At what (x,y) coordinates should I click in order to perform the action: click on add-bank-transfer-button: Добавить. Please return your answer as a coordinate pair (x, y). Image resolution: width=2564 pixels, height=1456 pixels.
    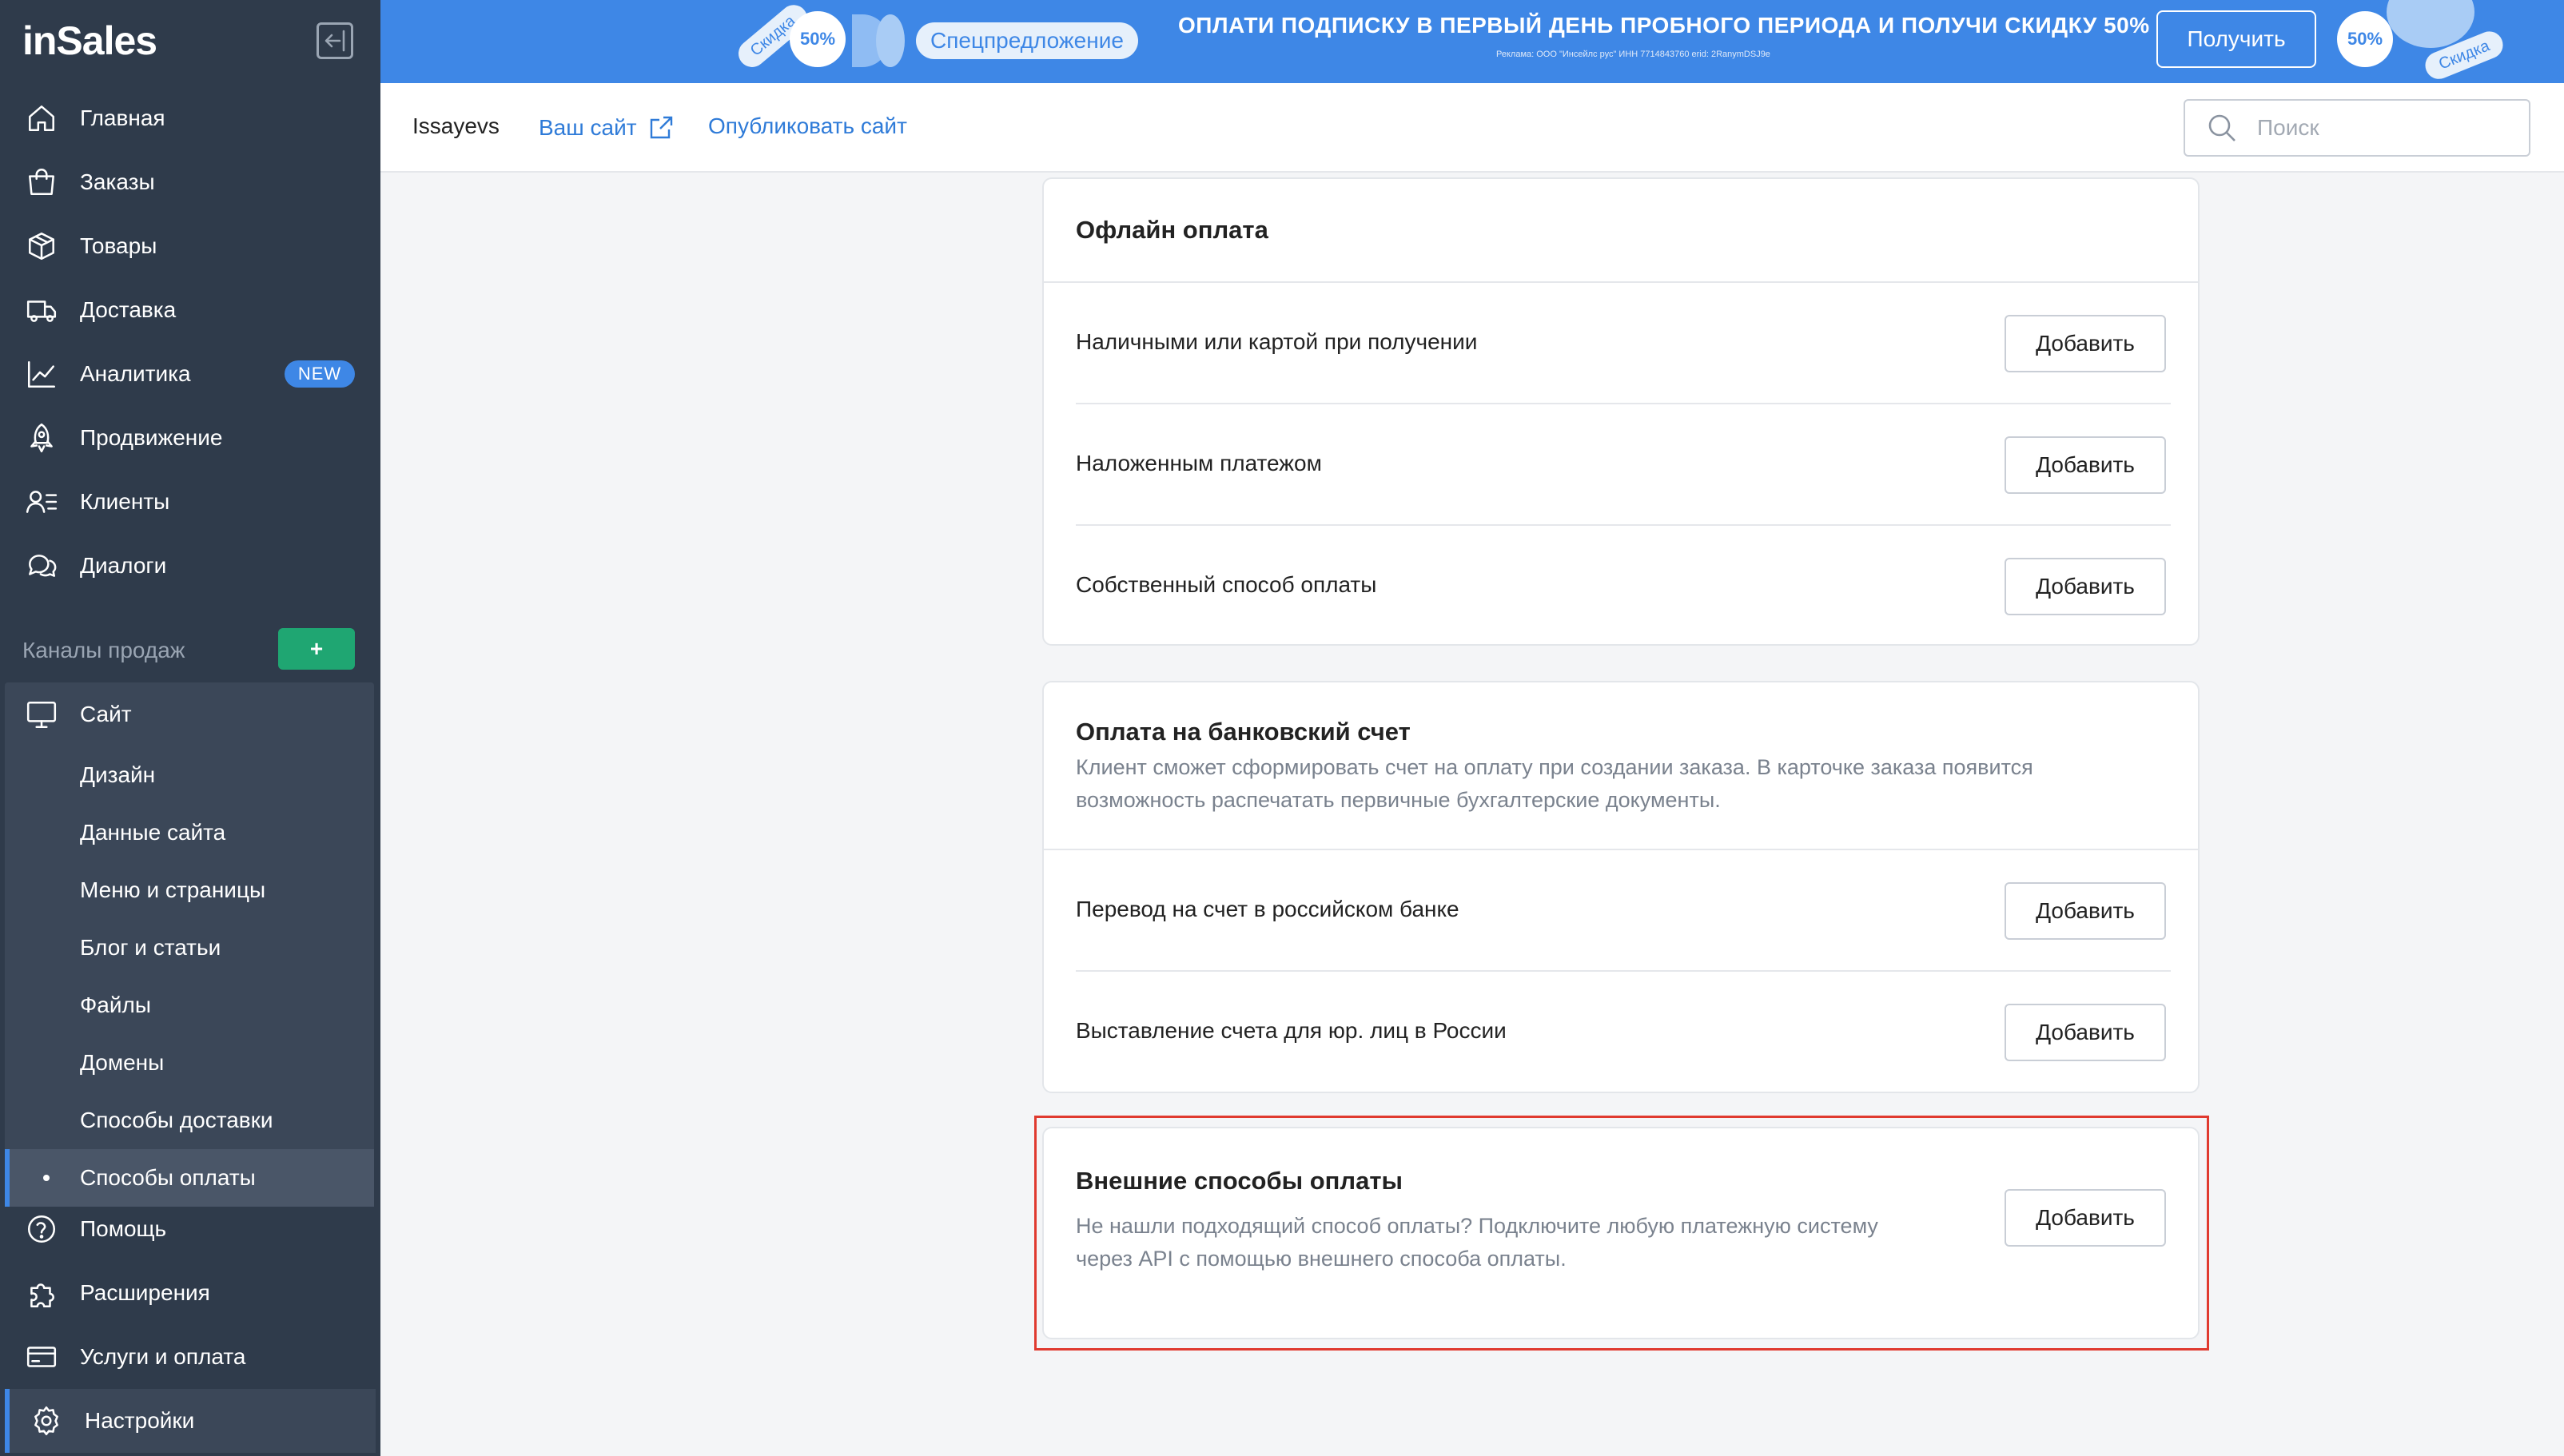
    Looking at the image, I should click on (2085, 911).